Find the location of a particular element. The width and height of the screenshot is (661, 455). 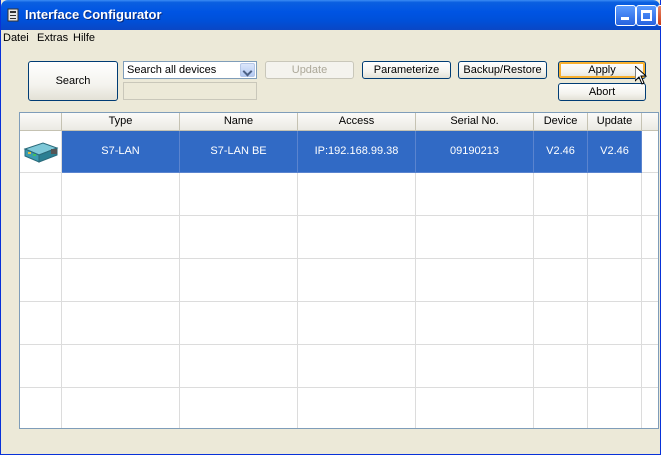

column-header-update: Update is located at coordinates (615, 122).